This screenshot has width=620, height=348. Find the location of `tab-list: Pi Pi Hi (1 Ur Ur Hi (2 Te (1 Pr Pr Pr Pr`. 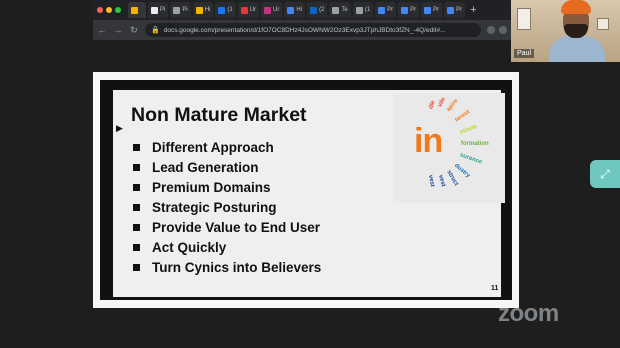

tab-list: Pi Pi Hi (1 Ur Ur Hi (2 Te (1 Pr Pr Pr Pr is located at coordinates (297, 10).